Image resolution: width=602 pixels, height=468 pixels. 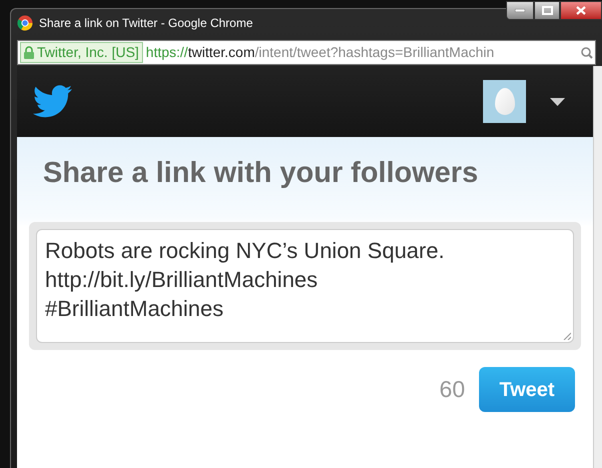 I want to click on browser-logo-icon, so click(x=25, y=23).